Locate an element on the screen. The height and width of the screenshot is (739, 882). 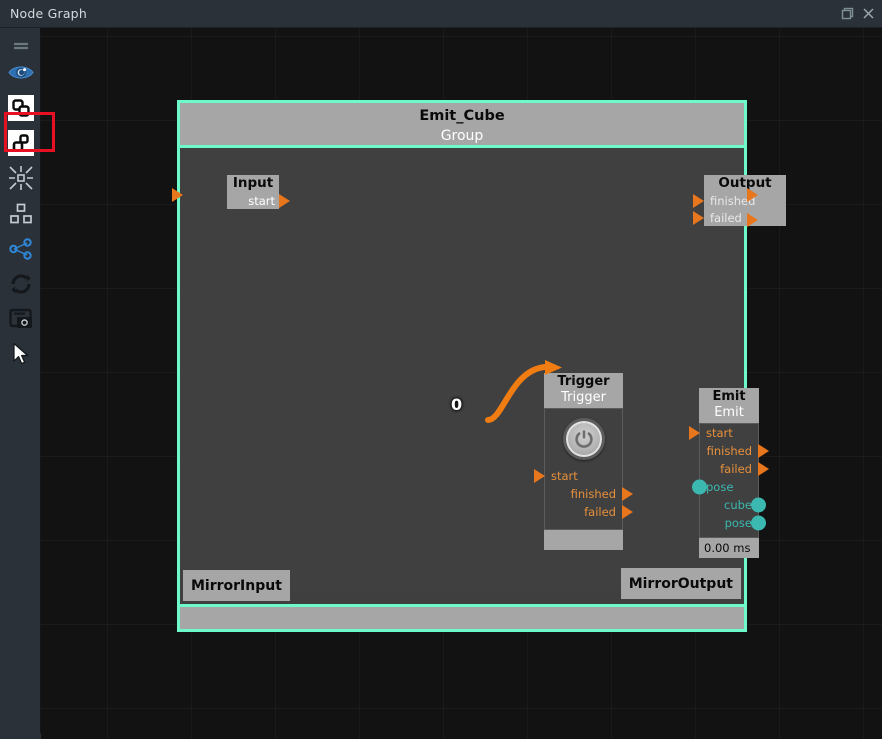
port-label: cube is located at coordinates (738, 505).